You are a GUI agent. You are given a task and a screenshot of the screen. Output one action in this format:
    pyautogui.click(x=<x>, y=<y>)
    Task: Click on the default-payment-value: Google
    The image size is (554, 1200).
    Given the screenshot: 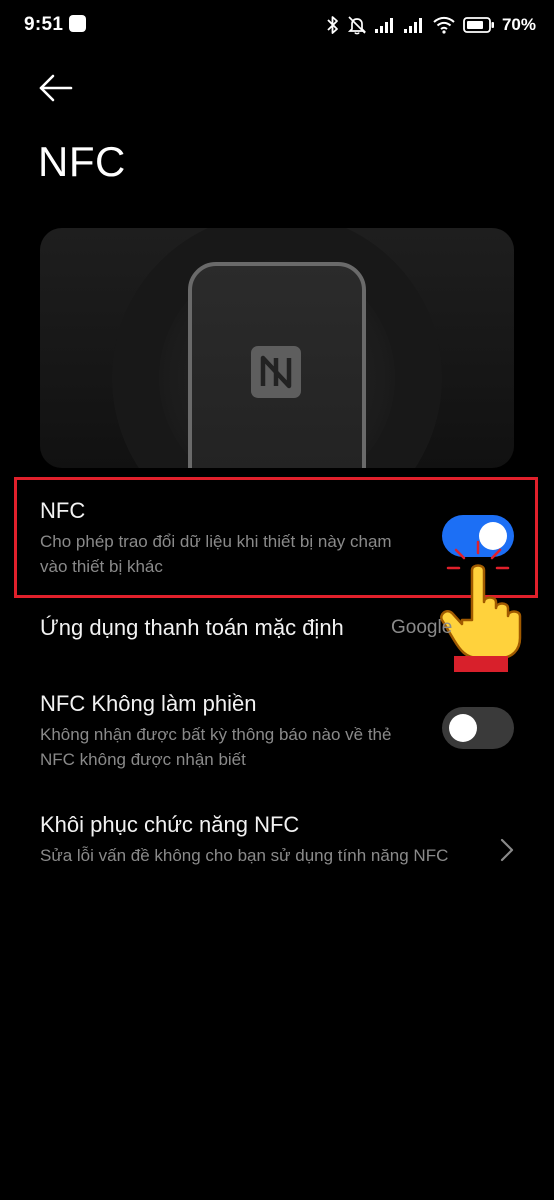 What is the action you would take?
    pyautogui.click(x=422, y=627)
    